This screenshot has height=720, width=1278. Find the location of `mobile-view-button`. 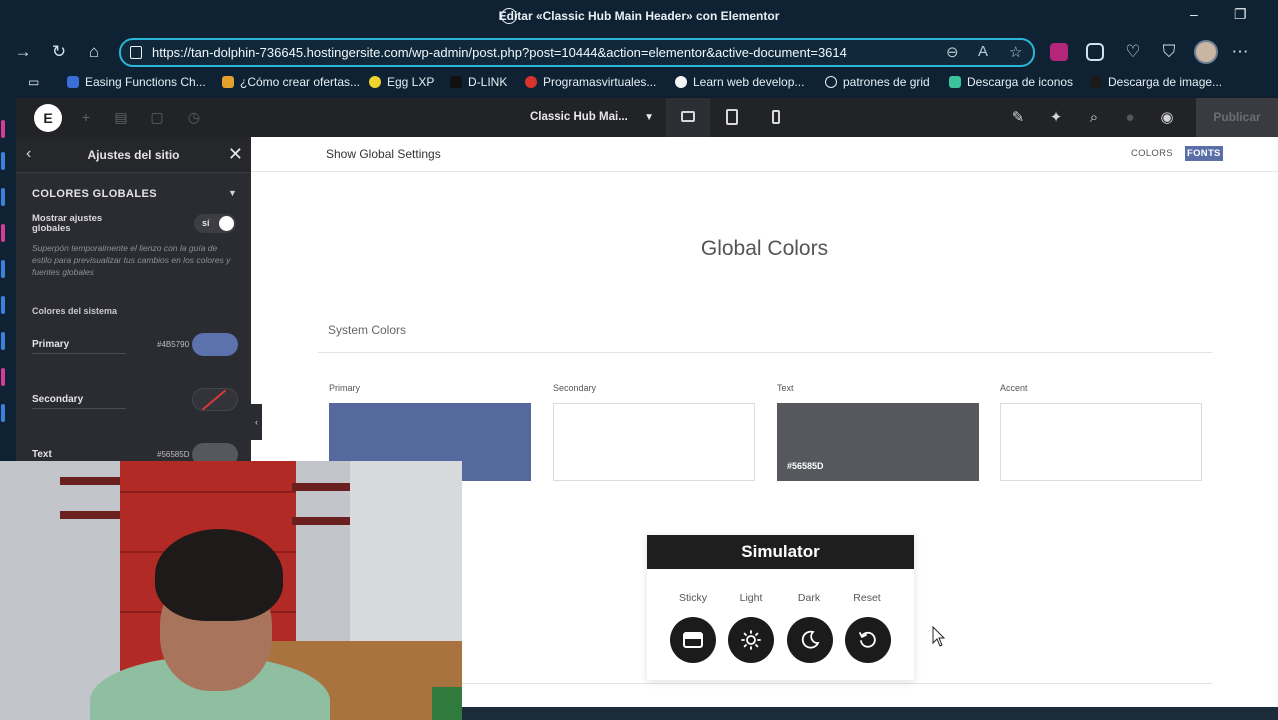

mobile-view-button is located at coordinates (776, 117).